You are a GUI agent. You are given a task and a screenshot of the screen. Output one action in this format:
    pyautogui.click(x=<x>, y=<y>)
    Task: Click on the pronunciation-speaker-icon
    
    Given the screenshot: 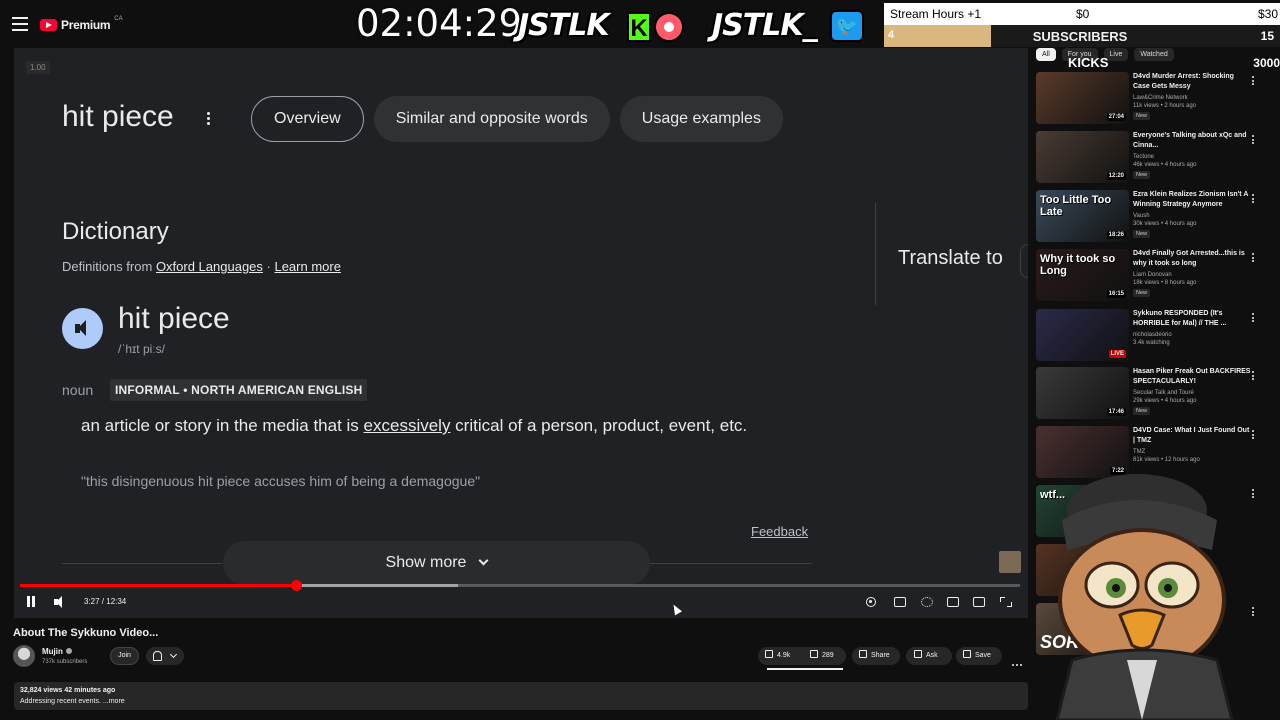 What is the action you would take?
    pyautogui.click(x=82, y=328)
    